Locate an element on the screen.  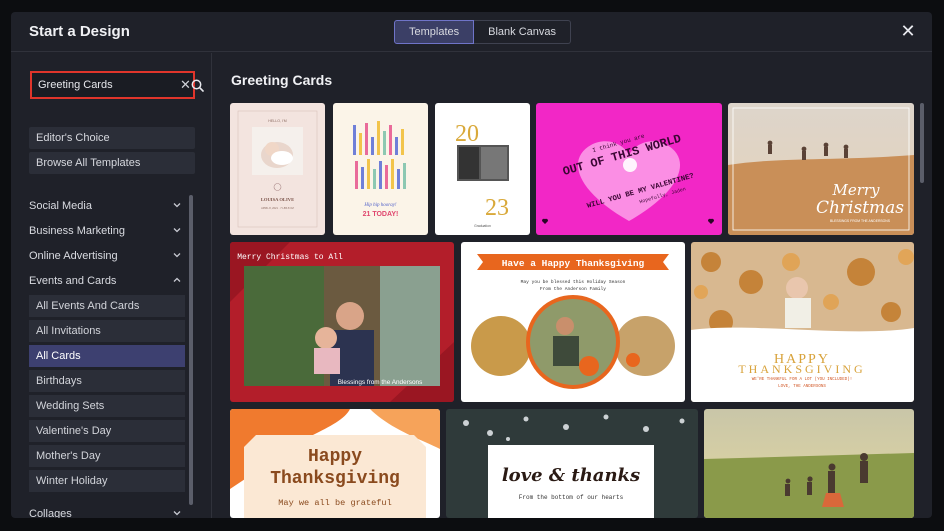
tab-templates: Templates is located at coordinates (434, 32).